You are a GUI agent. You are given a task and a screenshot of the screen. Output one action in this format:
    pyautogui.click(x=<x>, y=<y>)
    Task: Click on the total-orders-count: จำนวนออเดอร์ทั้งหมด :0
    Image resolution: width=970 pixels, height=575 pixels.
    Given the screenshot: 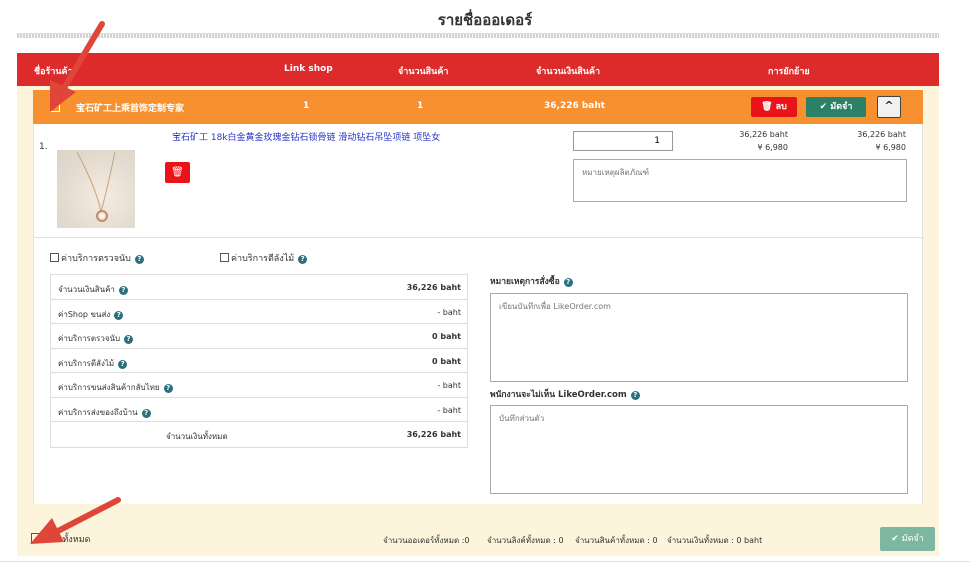 What is the action you would take?
    pyautogui.click(x=426, y=540)
    